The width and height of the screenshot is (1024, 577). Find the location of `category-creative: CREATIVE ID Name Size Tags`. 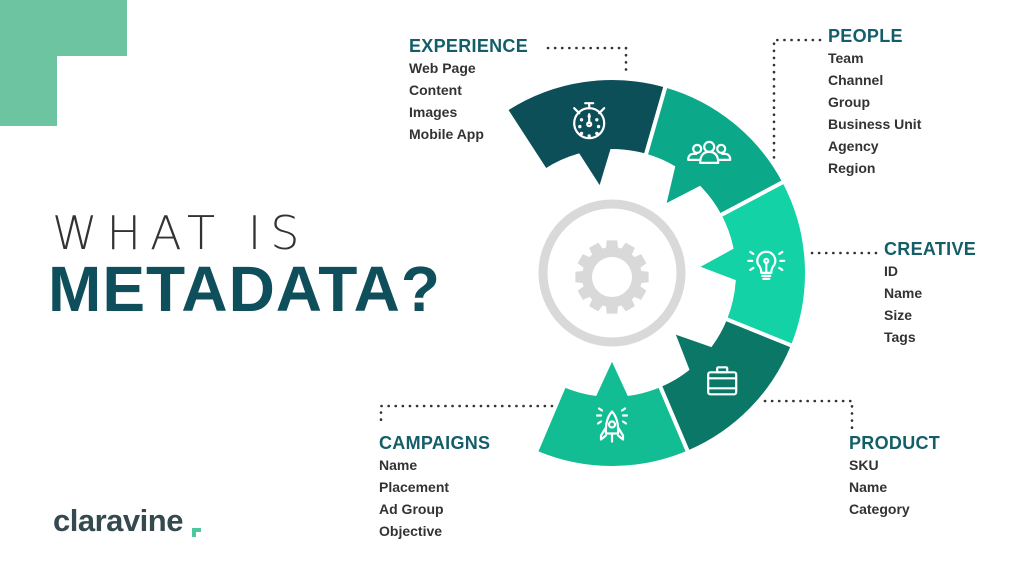

category-creative: CREATIVE ID Name Size Tags is located at coordinates (930, 293).